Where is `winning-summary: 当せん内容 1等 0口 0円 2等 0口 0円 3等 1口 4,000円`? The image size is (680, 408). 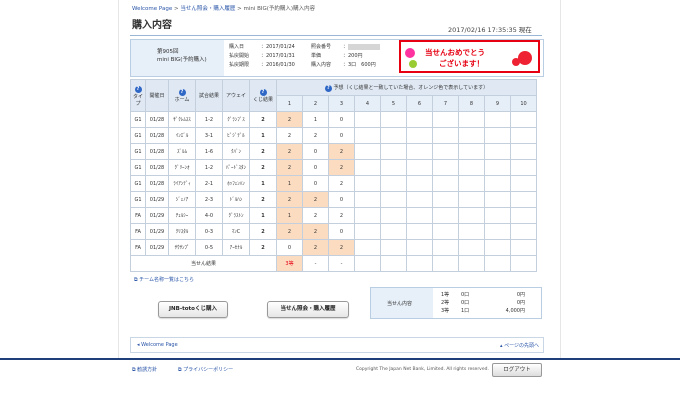
winning-summary: 当せん内容 1等 0口 0円 2等 0口 0円 3等 1口 4,000円 is located at coordinates (456, 303).